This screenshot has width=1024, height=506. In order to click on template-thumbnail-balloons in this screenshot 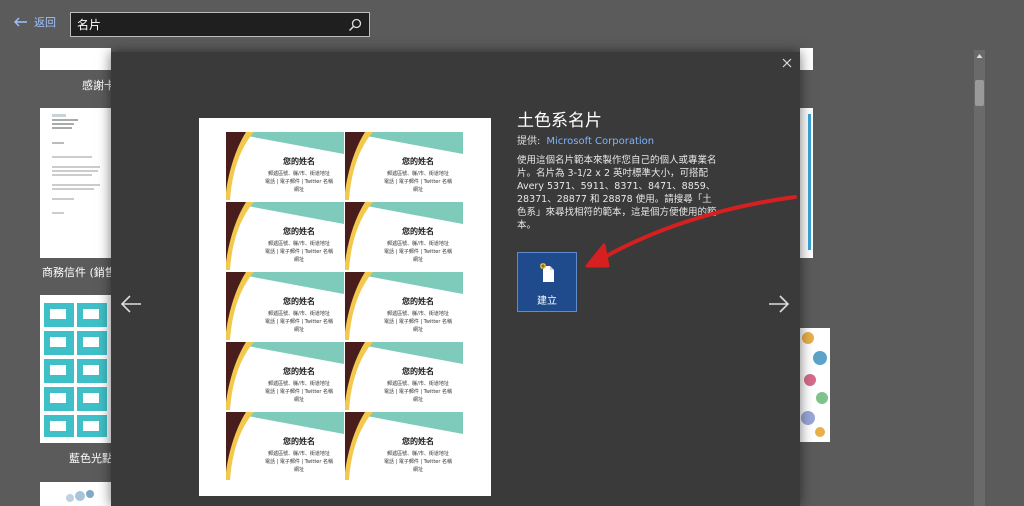, I will do `click(75, 494)`.